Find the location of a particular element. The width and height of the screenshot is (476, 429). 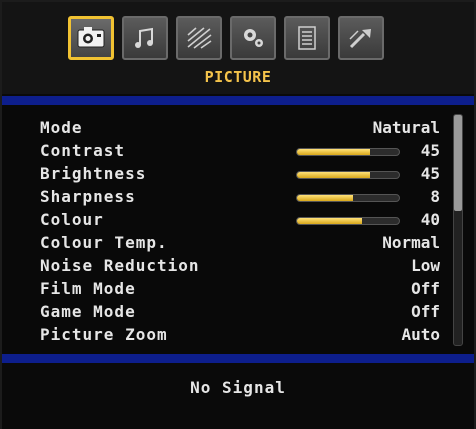

settings-icon is located at coordinates (199, 38).